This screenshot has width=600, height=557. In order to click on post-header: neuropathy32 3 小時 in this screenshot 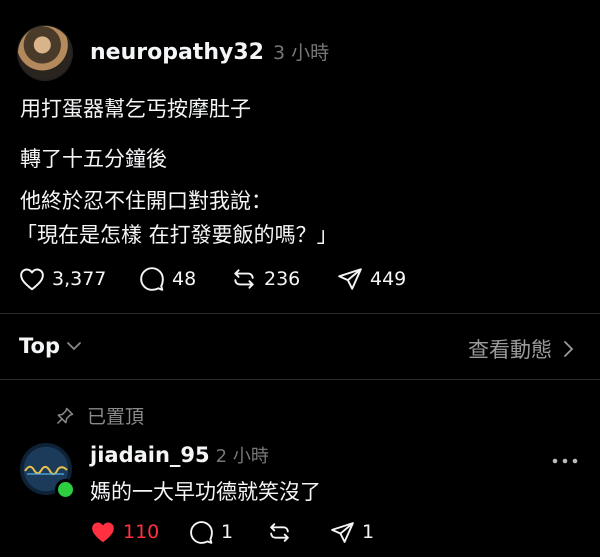, I will do `click(209, 51)`.